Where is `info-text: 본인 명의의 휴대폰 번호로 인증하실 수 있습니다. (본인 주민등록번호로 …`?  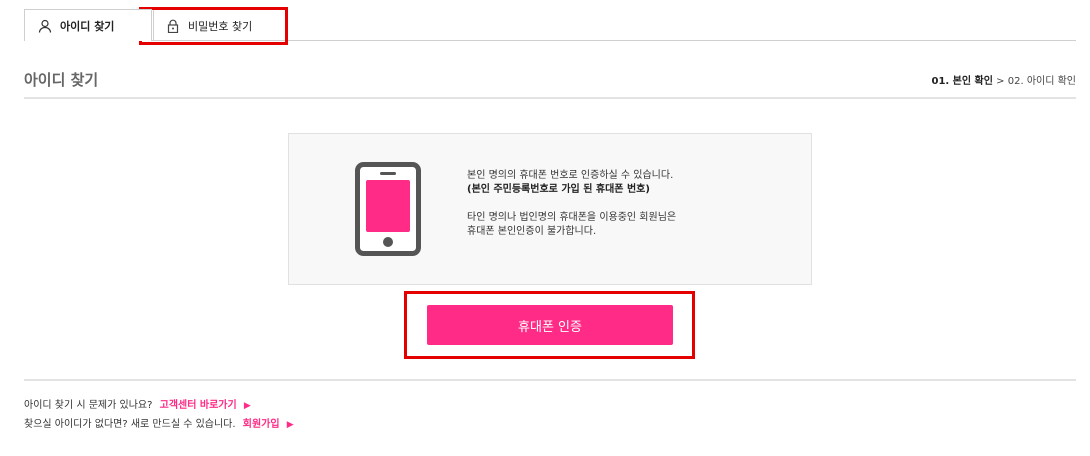 info-text: 본인 명의의 휴대폰 번호로 인증하실 수 있습니다. (본인 주민등록번호로 … is located at coordinates (571, 204).